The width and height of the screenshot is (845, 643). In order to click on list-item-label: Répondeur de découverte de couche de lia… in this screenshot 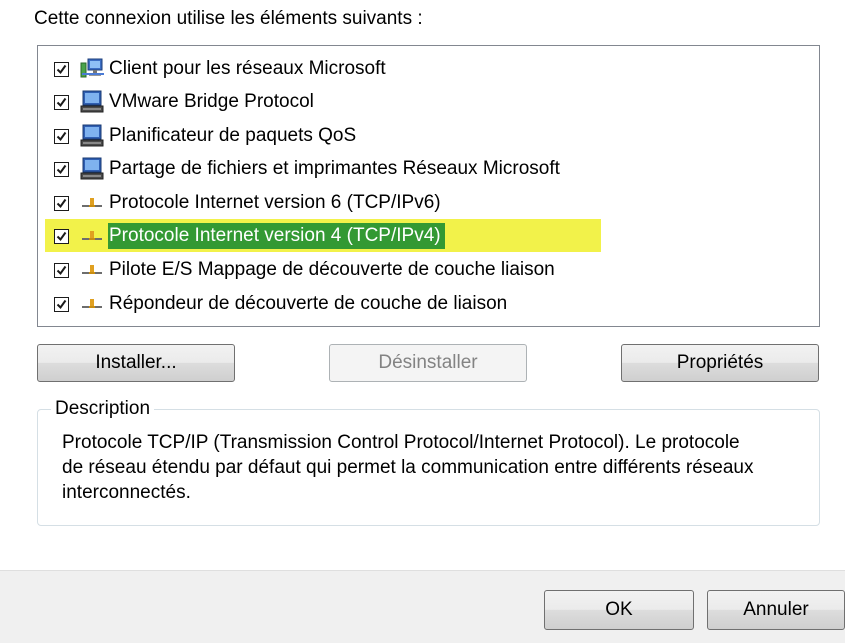, I will do `click(308, 303)`.